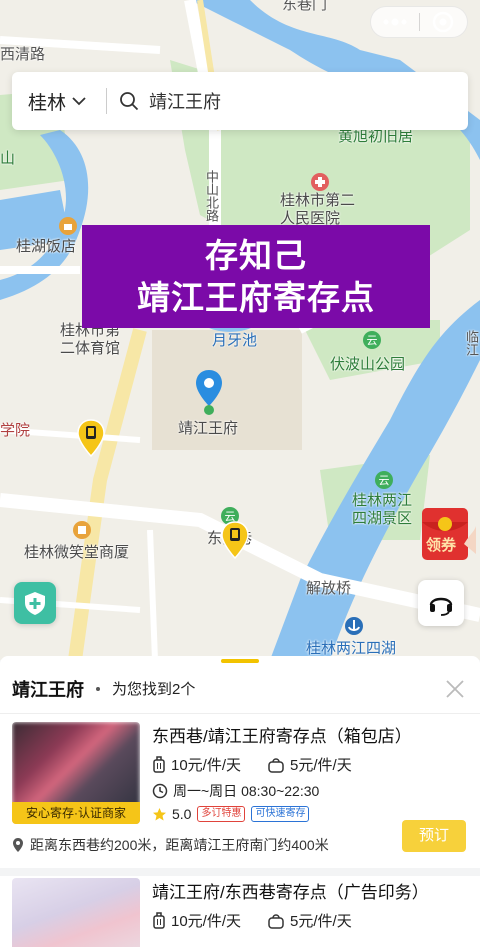 Image resolution: width=480 pixels, height=947 pixels. I want to click on certified-tag: 安心寄存·认证商家, so click(76, 813).